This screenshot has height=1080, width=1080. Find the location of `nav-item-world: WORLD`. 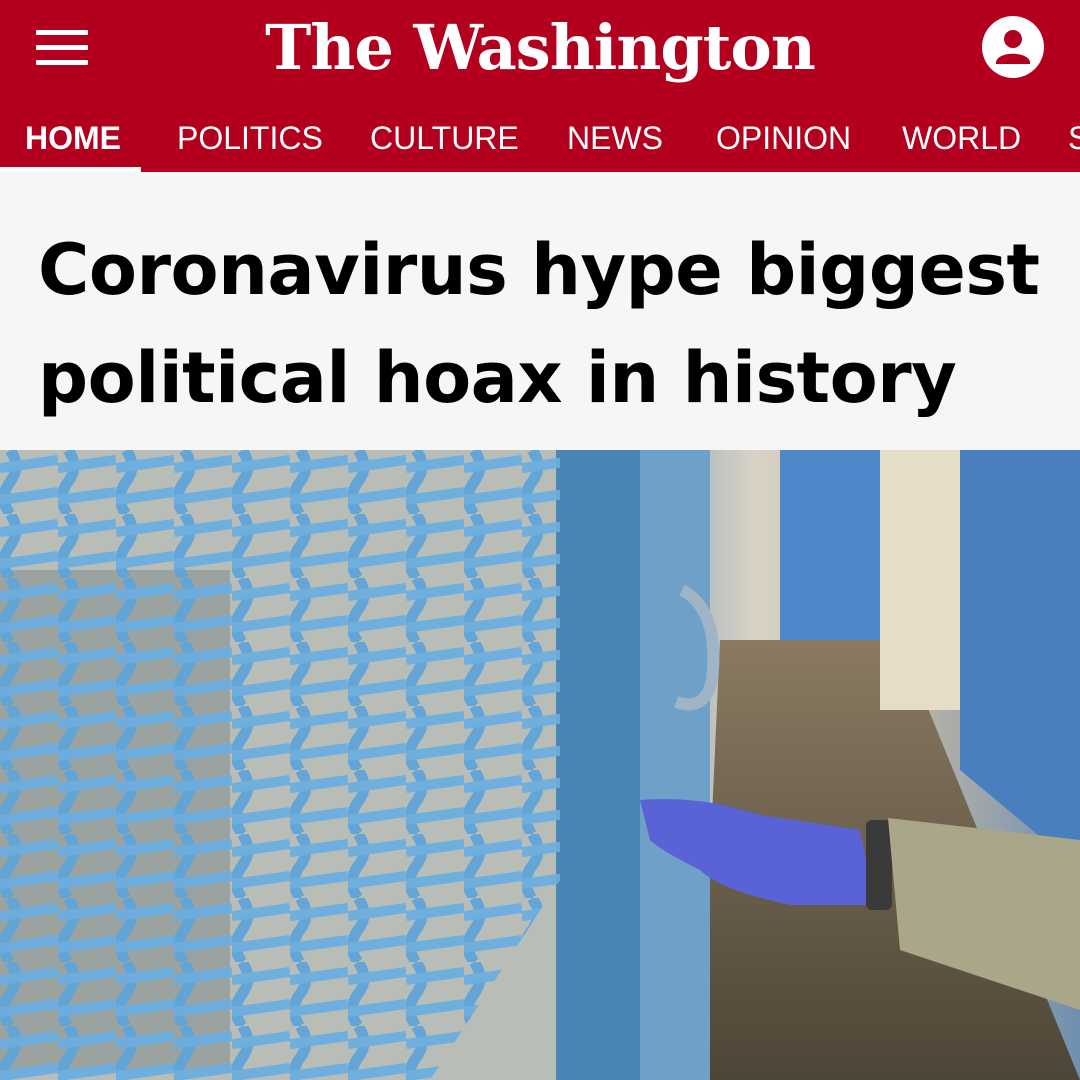

nav-item-world: WORLD is located at coordinates (961, 133).